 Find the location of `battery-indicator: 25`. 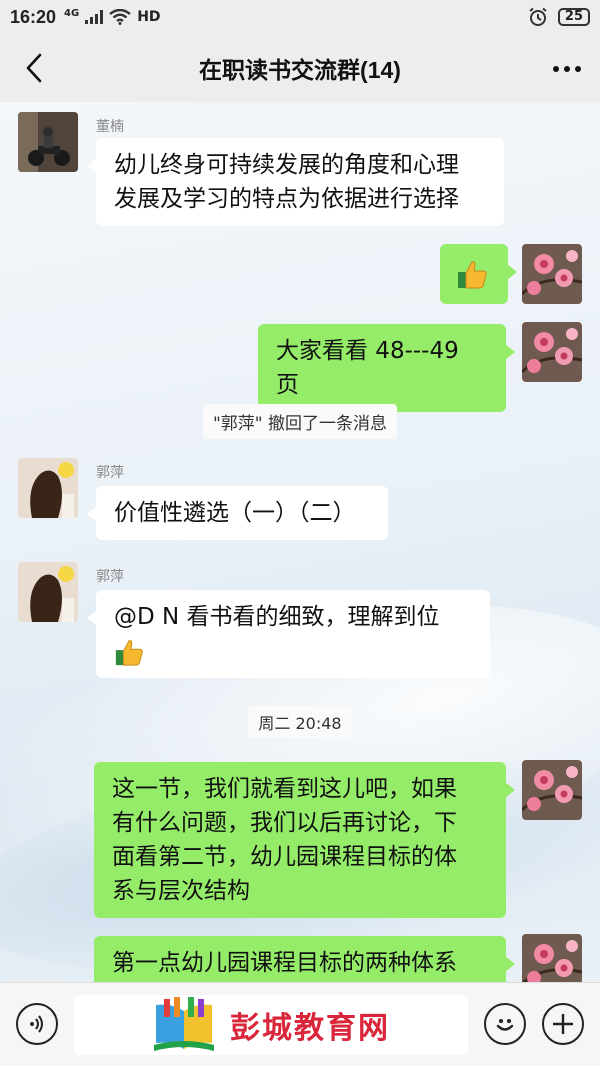

battery-indicator: 25 is located at coordinates (573, 17).